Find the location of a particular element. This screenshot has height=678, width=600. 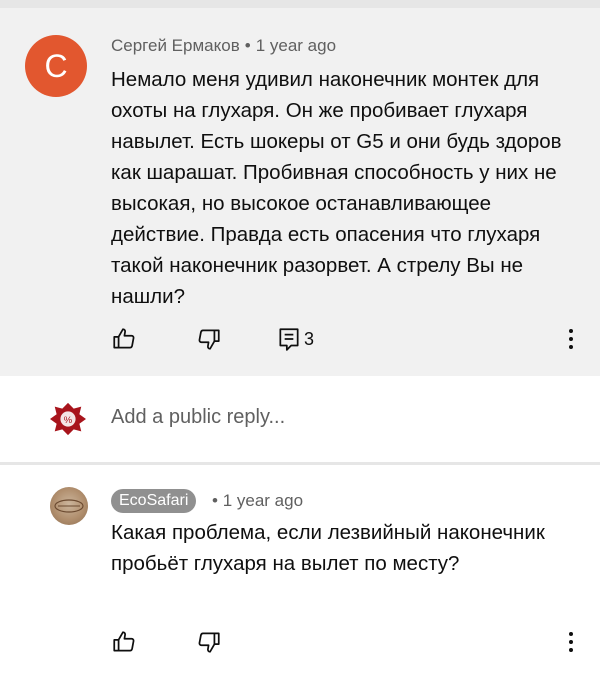

comment-time: 1 year ago is located at coordinates (296, 45).